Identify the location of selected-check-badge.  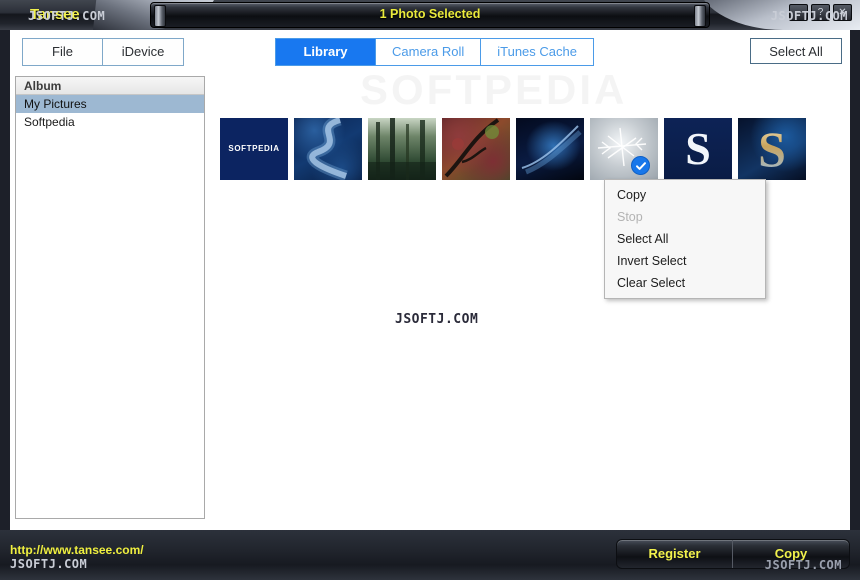
(640, 165).